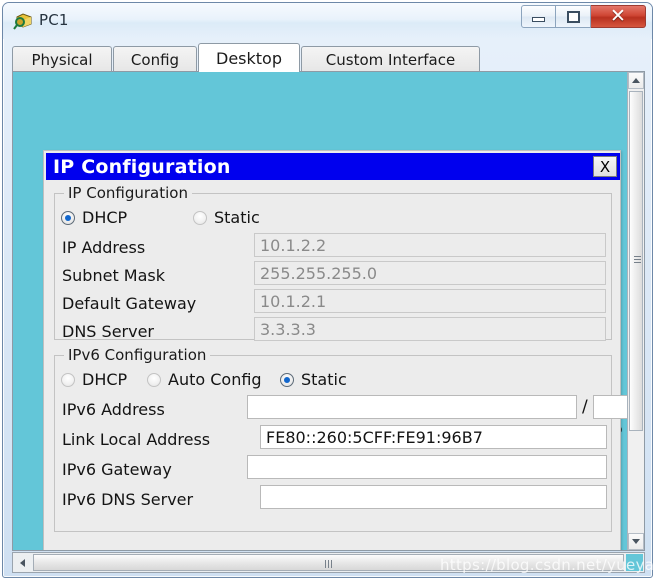  I want to click on ip-configuration-close-button: X, so click(605, 166).